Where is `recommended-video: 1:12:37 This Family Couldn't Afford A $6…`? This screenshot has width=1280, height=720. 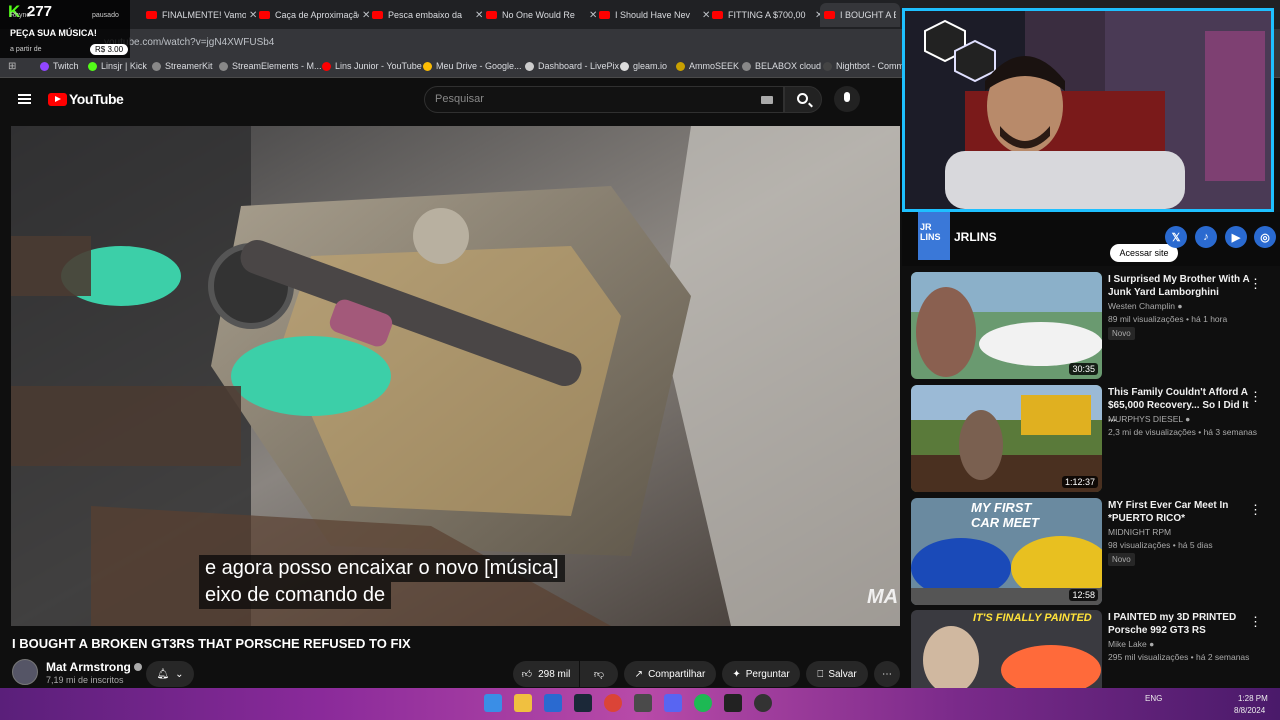 recommended-video: 1:12:37 This Family Couldn't Afford A $6… is located at coordinates (1093, 439).